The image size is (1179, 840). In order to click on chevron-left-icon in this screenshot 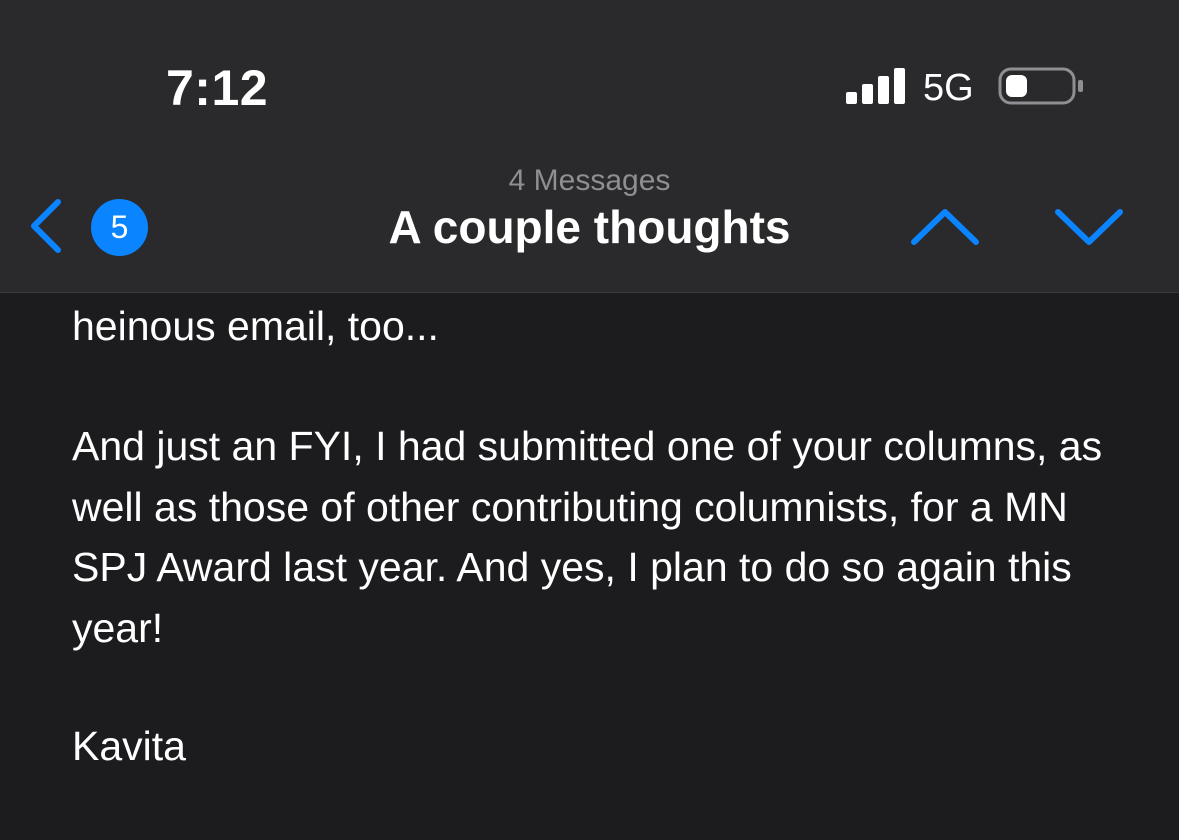, I will do `click(46, 226)`.